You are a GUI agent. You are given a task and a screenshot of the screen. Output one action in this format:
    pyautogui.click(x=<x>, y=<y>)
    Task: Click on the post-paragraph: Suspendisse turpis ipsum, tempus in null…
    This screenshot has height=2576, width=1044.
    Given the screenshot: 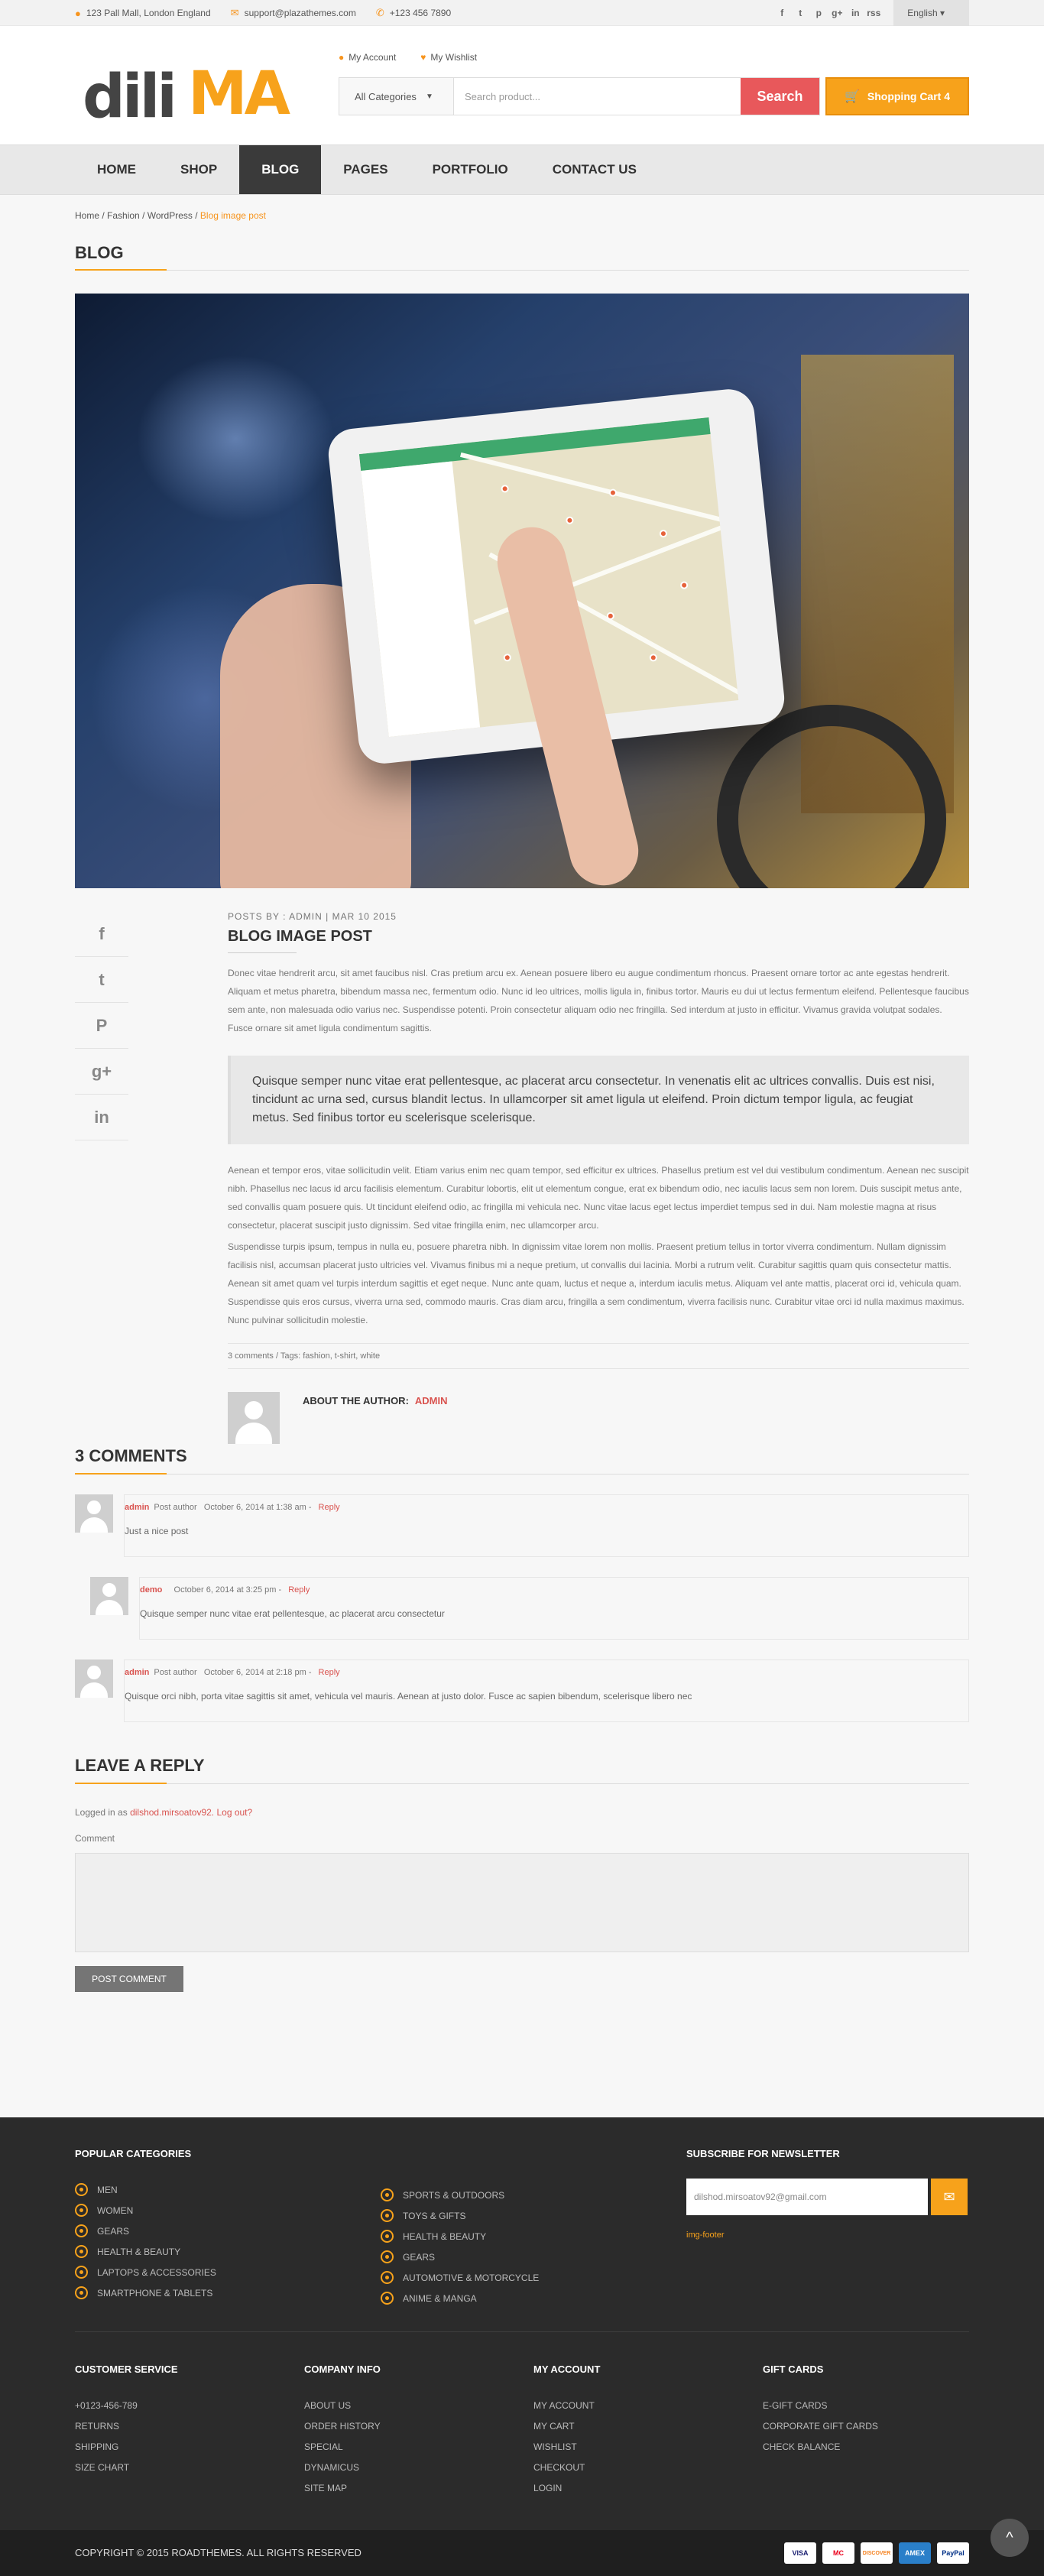 What is the action you would take?
    pyautogui.click(x=596, y=1283)
    